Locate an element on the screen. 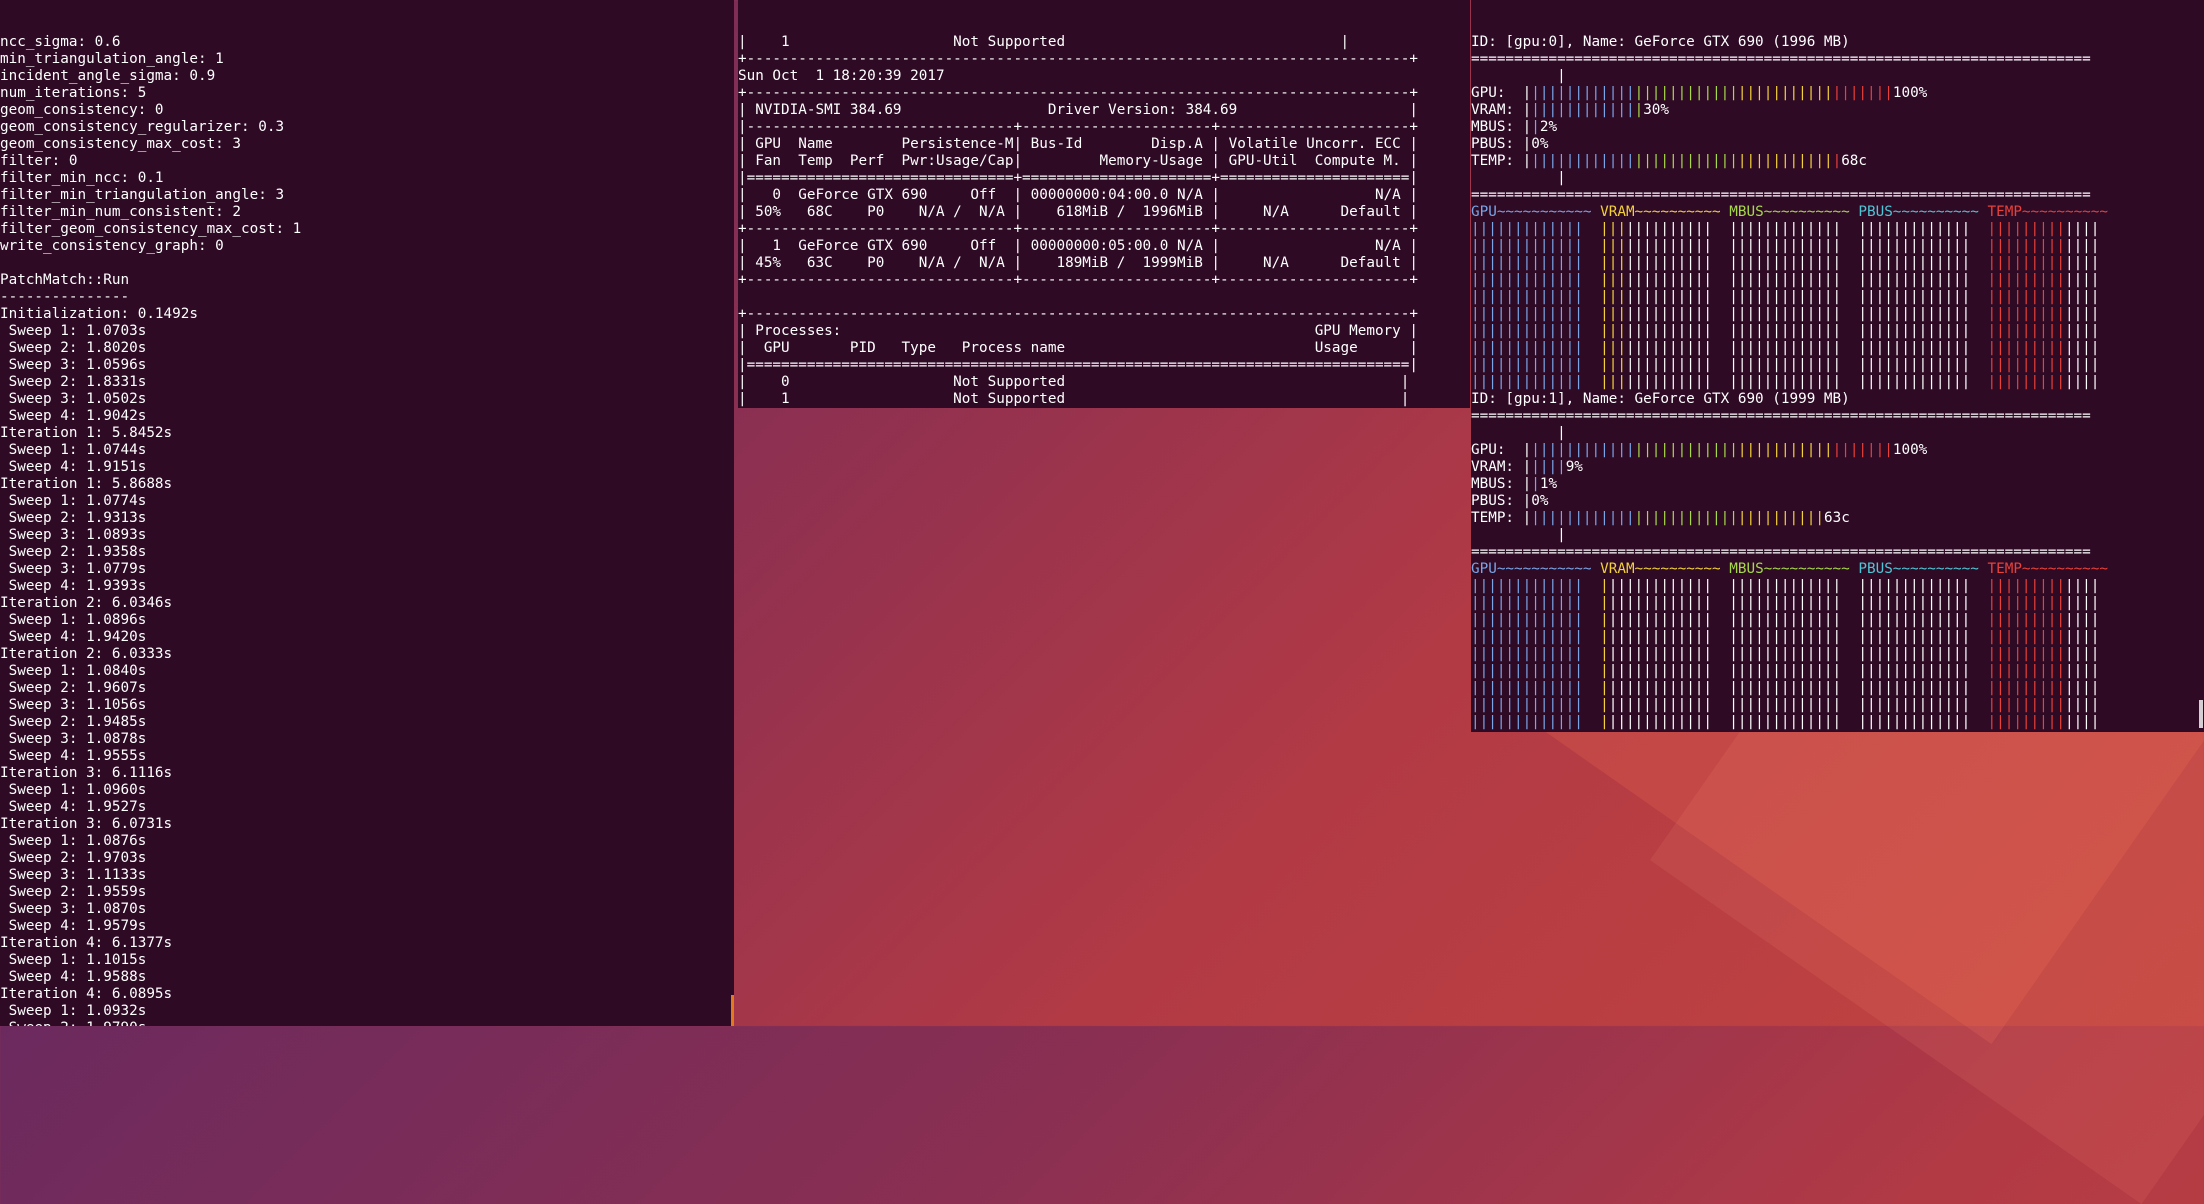  log-line: Sweep 4: 1.9579s is located at coordinates (73, 926).